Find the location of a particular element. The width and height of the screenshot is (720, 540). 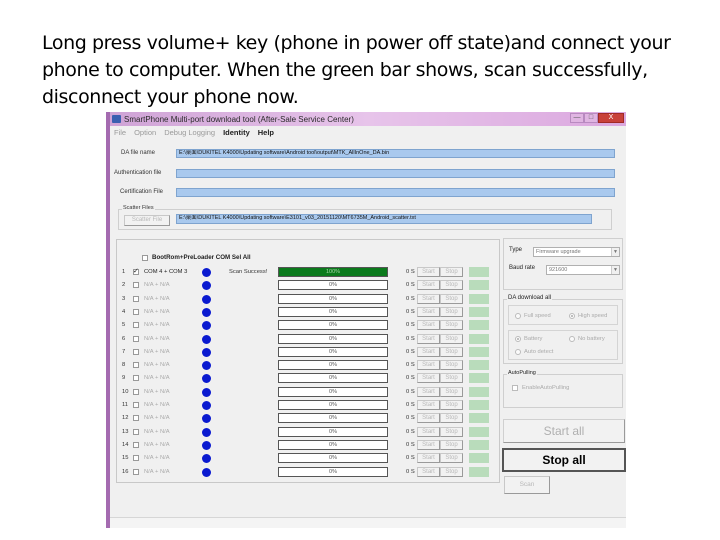

high-speed-radio: High speed is located at coordinates (588, 316).